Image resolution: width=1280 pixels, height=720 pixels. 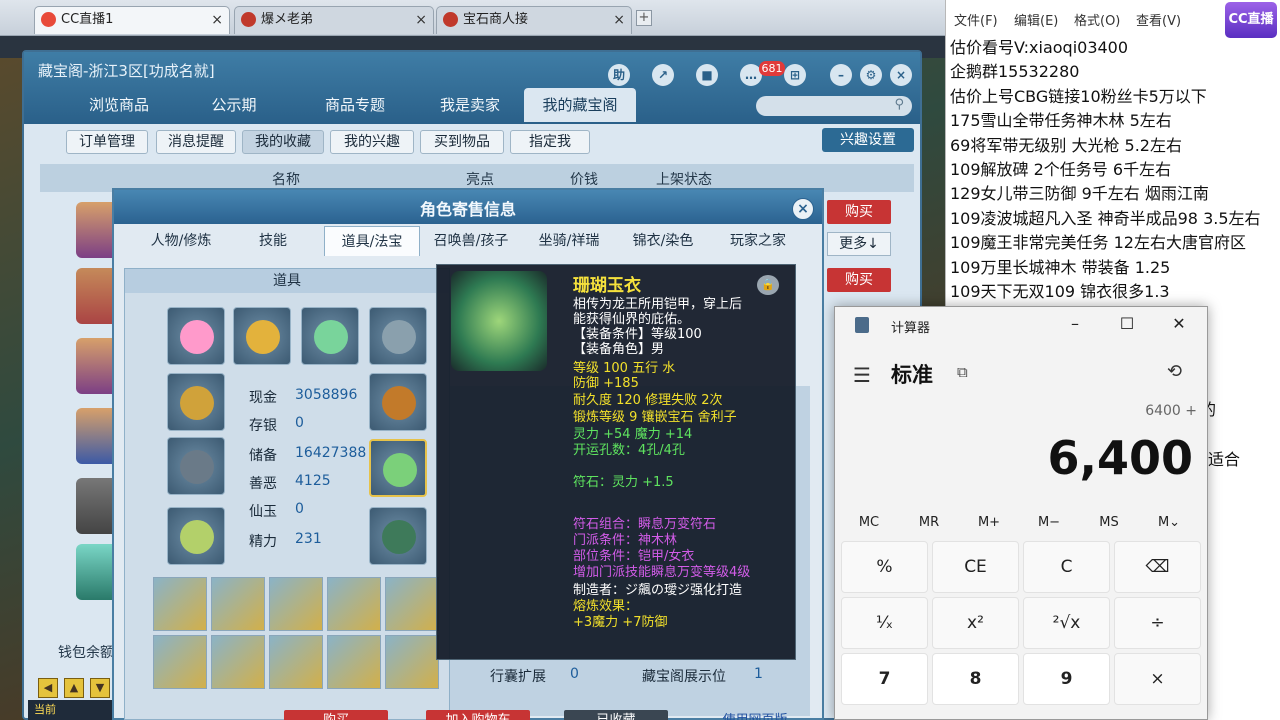 What do you see at coordinates (1157, 567) in the screenshot?
I see `backspace-button: ⌫` at bounding box center [1157, 567].